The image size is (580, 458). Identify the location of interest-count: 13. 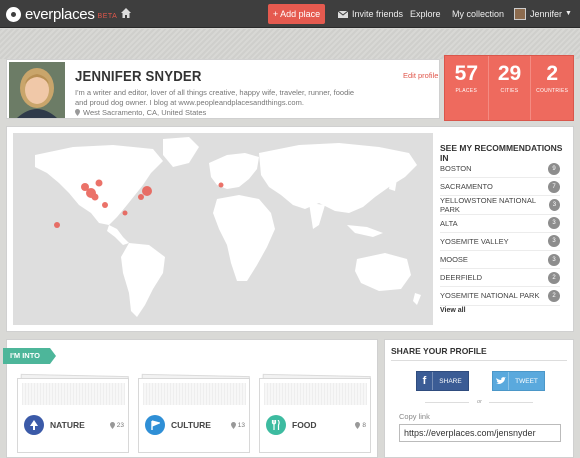
(237, 425).